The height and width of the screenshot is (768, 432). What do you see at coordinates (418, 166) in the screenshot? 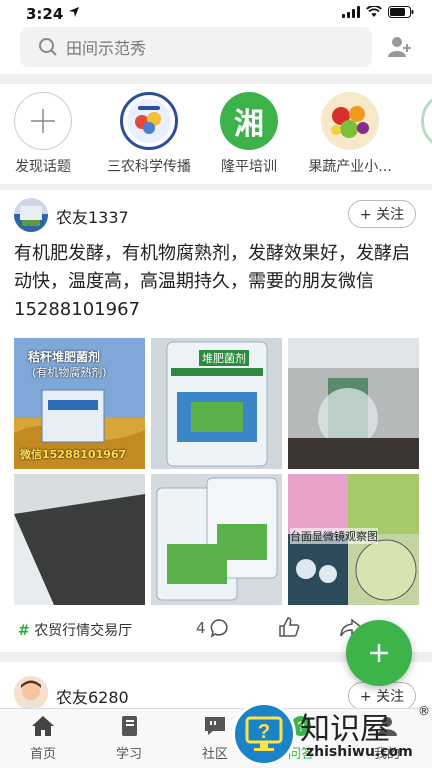
I see `topic-label: 农业` at bounding box center [418, 166].